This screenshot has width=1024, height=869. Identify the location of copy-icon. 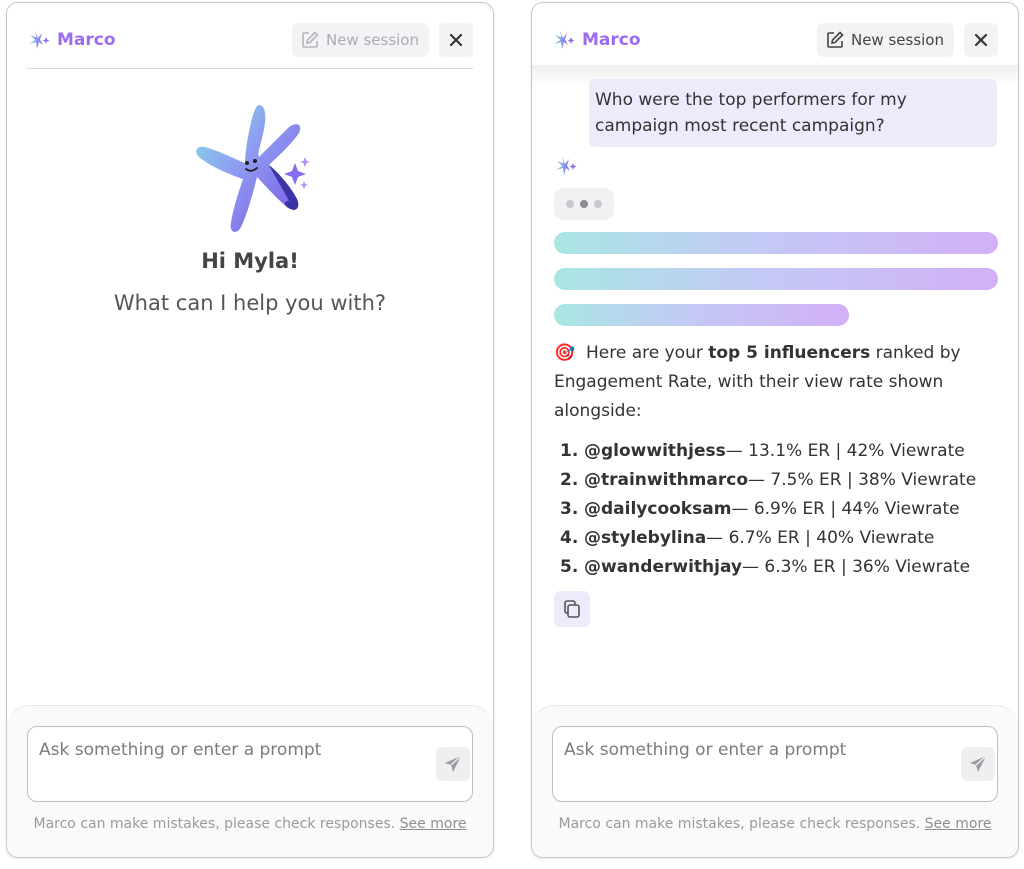
(572, 609).